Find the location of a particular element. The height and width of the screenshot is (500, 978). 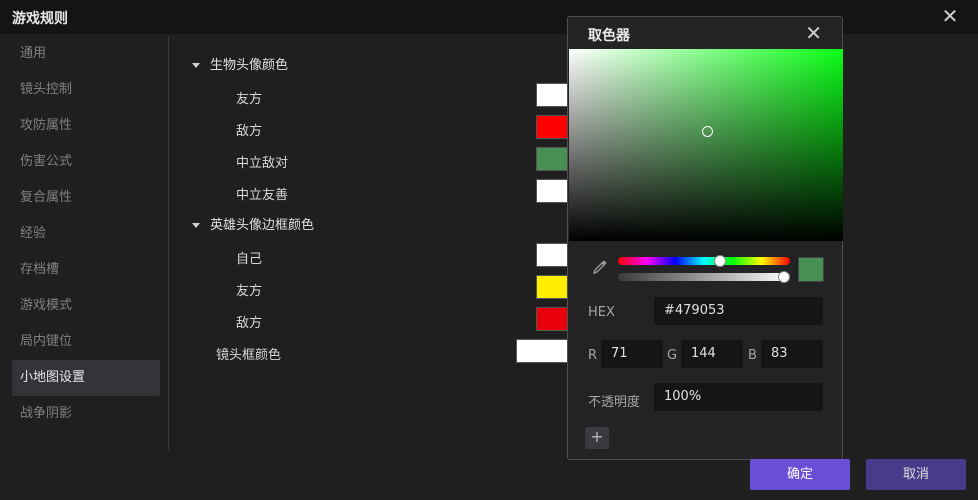

b-input: 83 is located at coordinates (792, 354).